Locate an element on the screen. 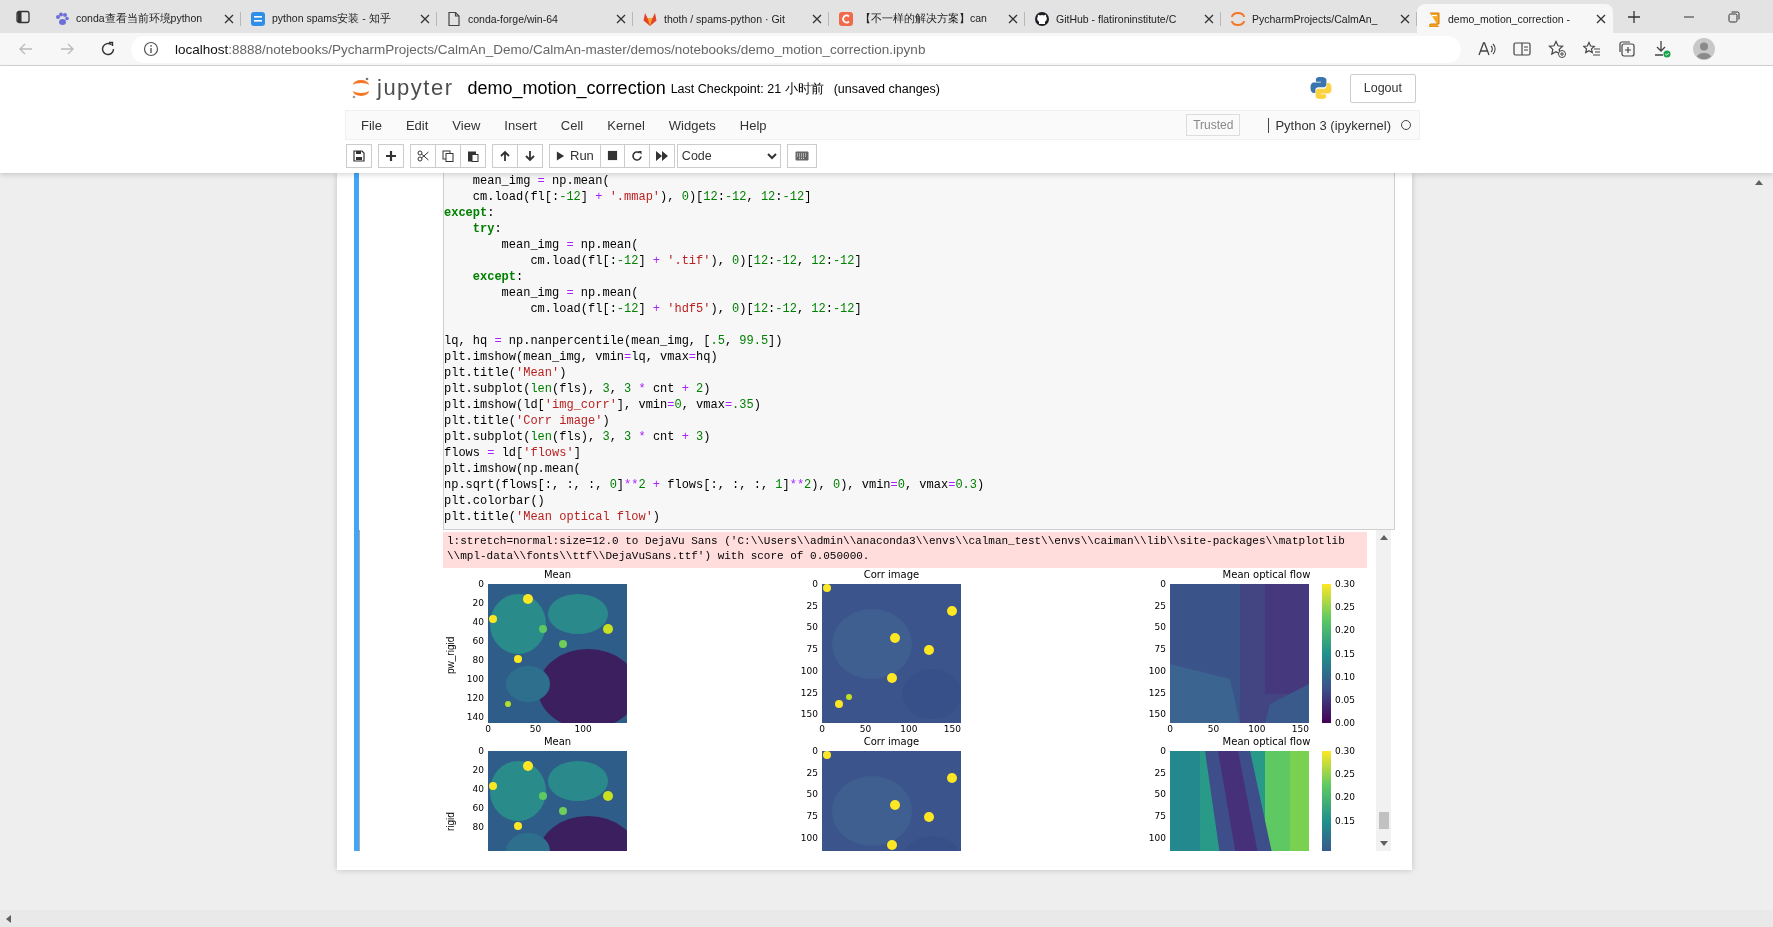  new-tab-icon is located at coordinates (1634, 16).